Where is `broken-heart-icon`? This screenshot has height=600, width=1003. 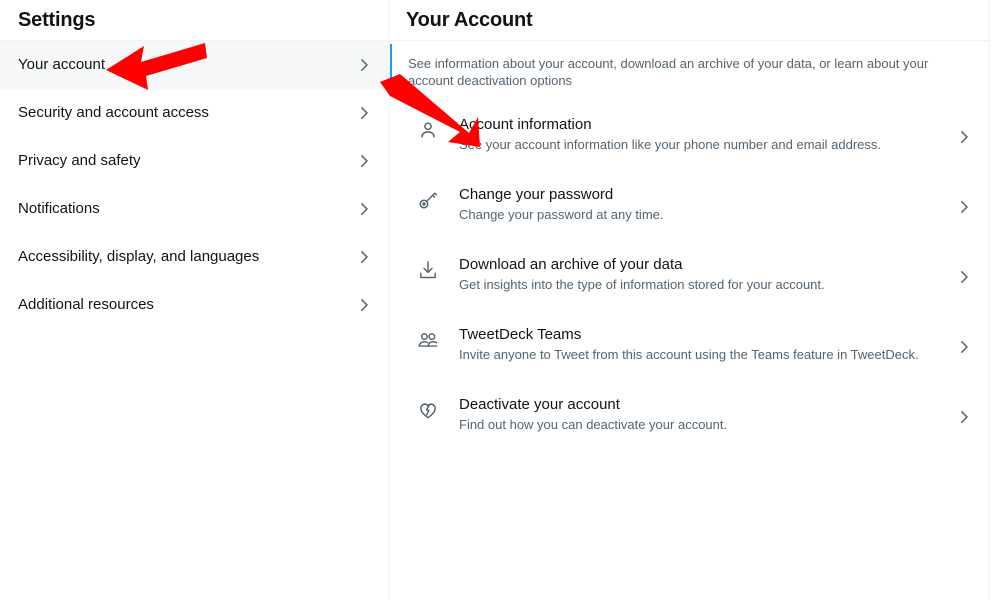 broken-heart-icon is located at coordinates (428, 408).